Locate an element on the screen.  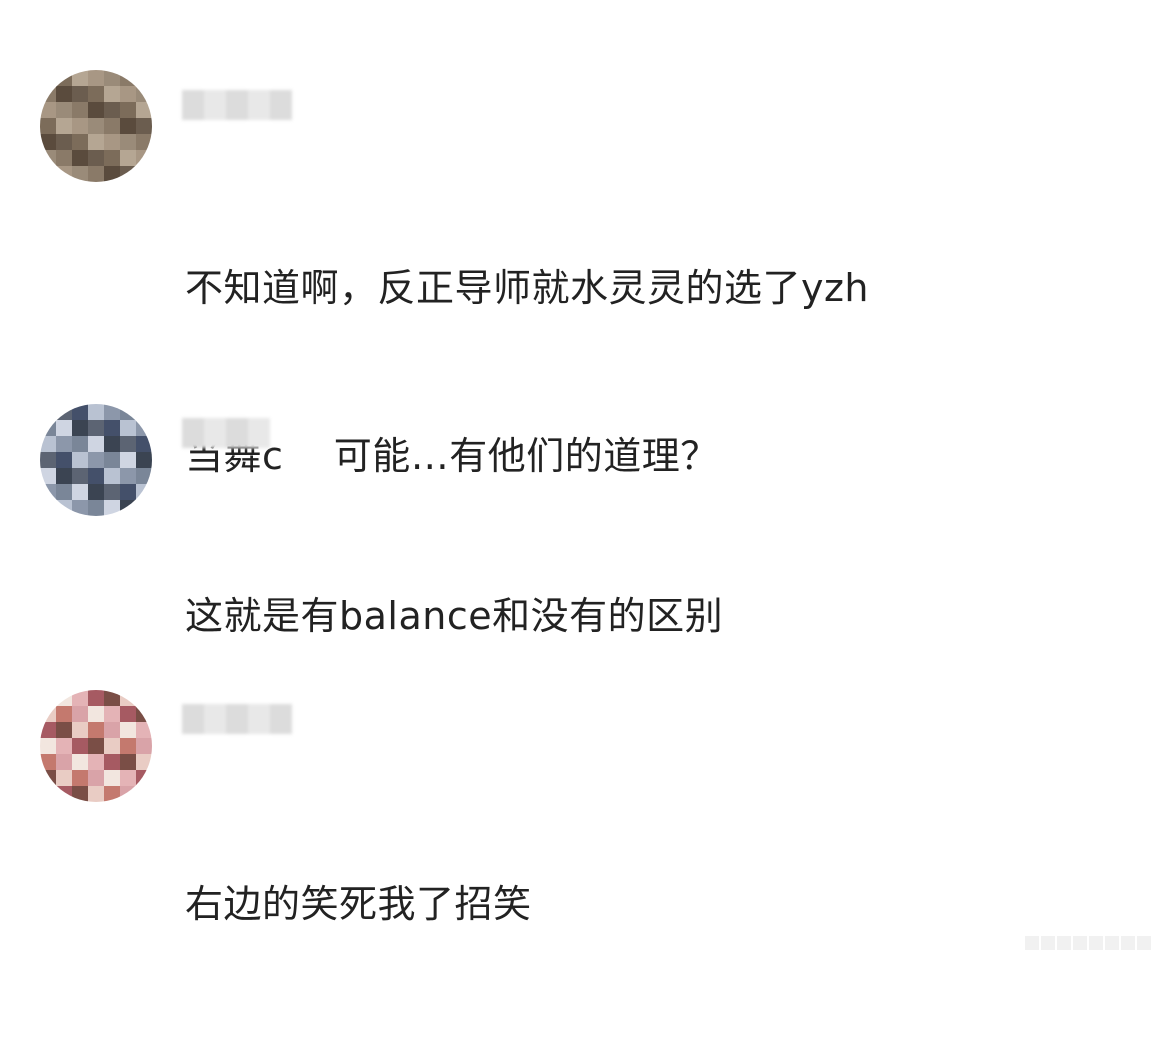
comment-line: 不知道啊，反正导师就水灵灵的选了yzh is located at coordinates (527, 288).